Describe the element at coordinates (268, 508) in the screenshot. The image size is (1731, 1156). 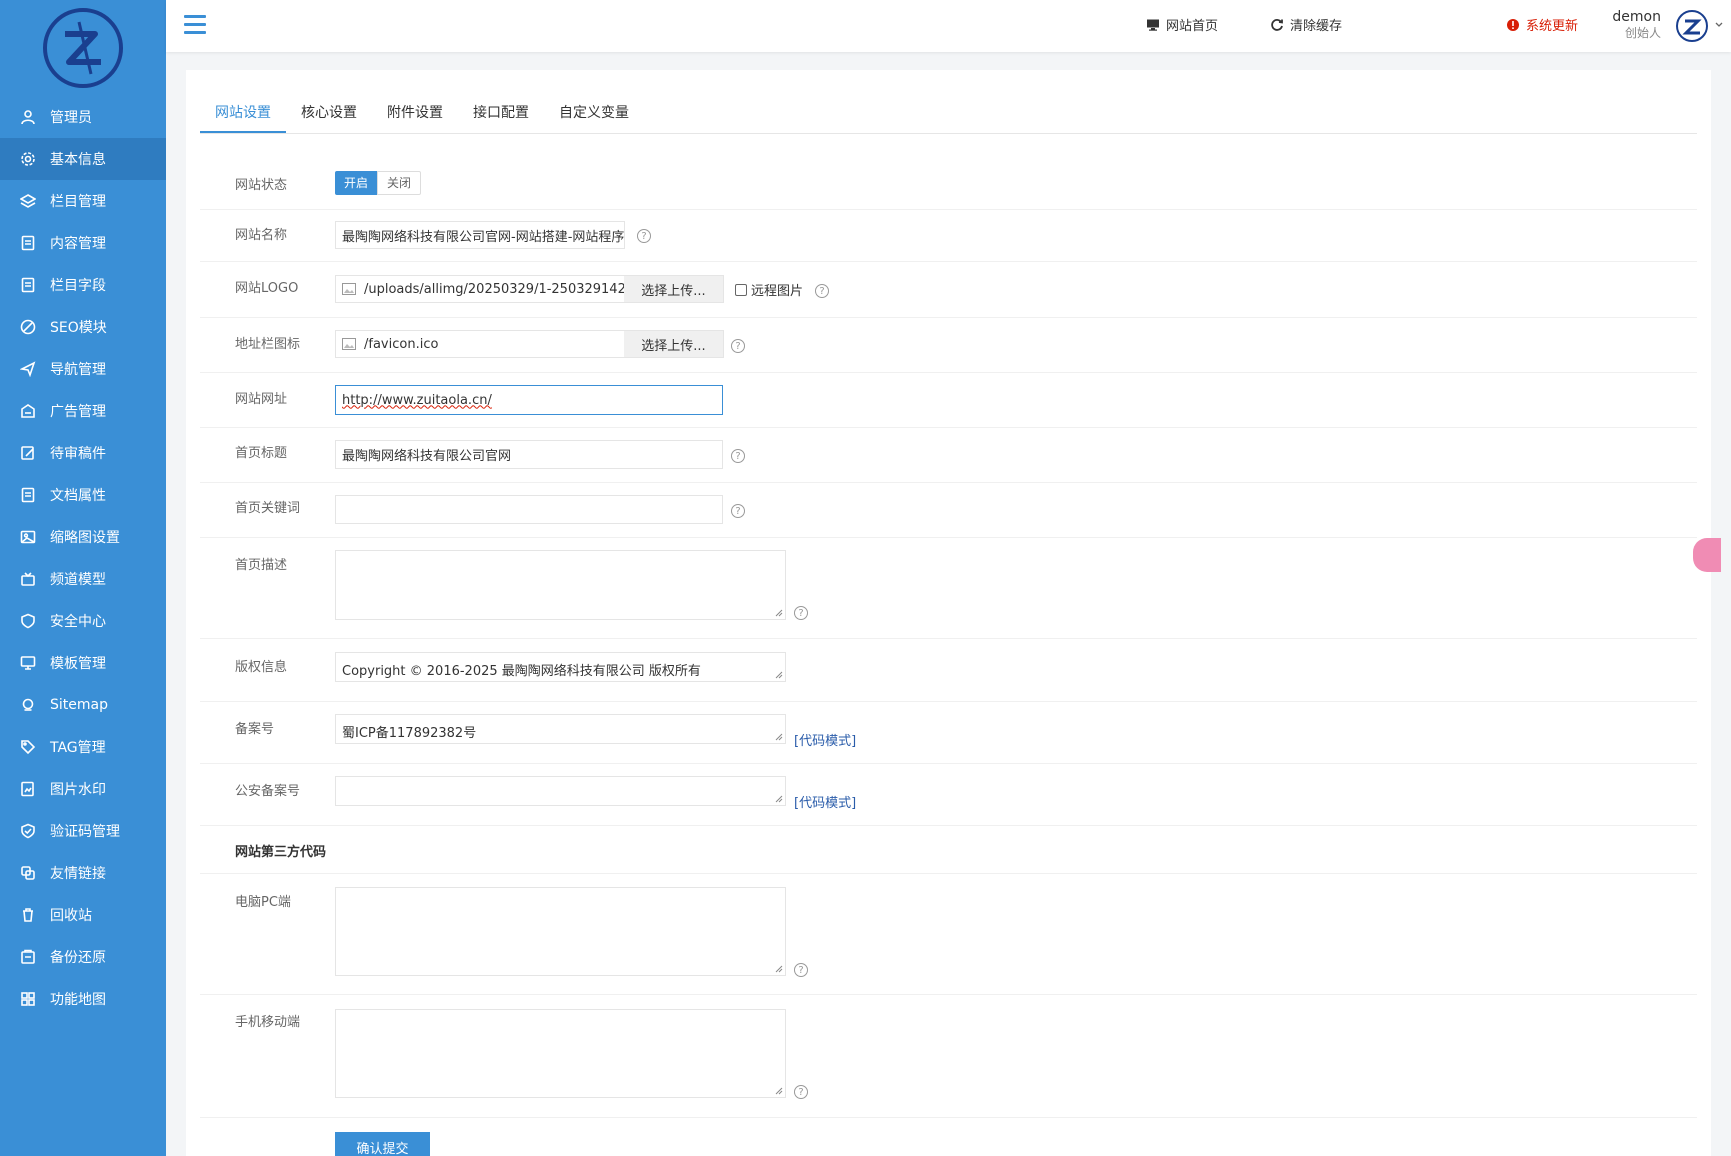
I see `keywords-label: 首页关键词` at that location.